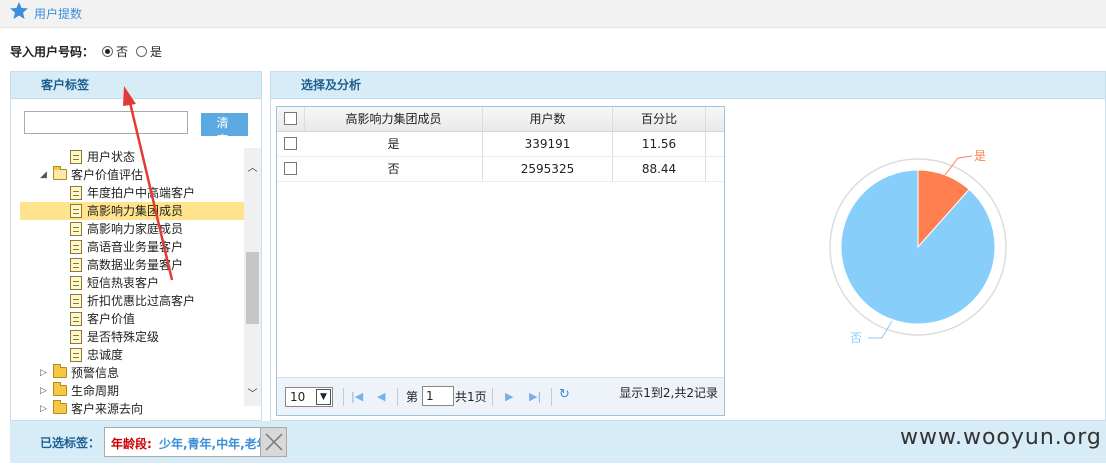  What do you see at coordinates (70, 443) in the screenshot?
I see `selected-tags-label: 已选标签：` at bounding box center [70, 443].